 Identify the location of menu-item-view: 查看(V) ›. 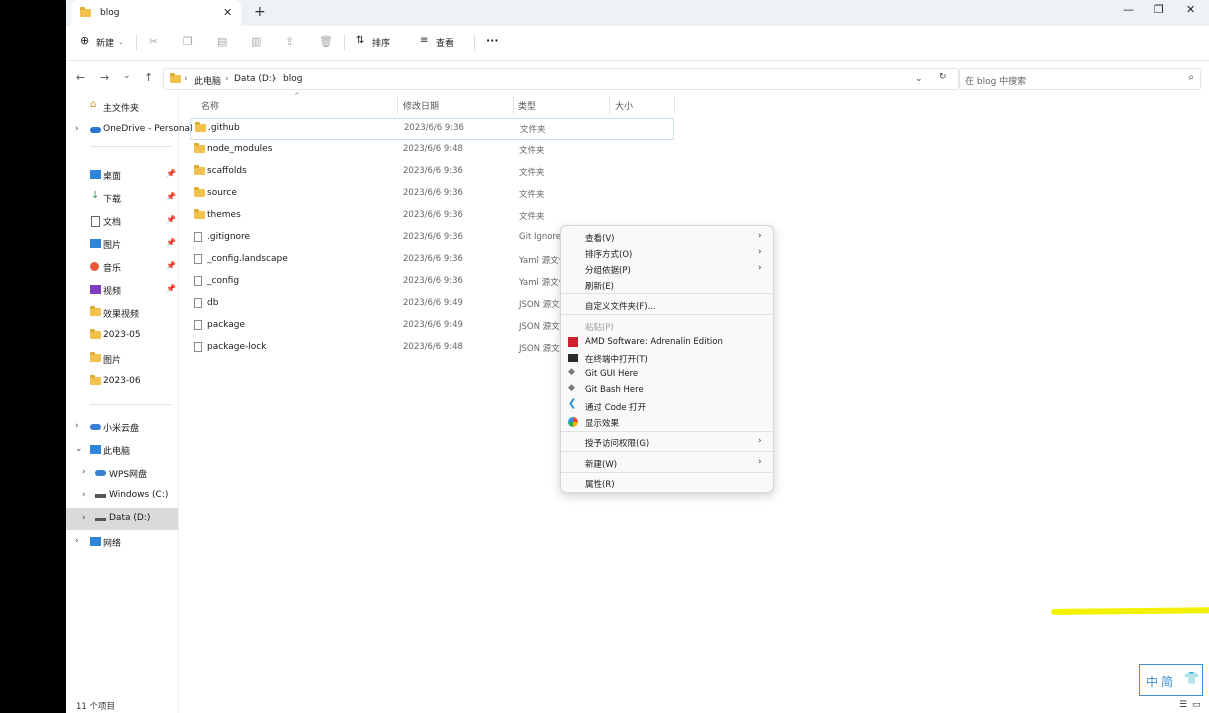
(667, 237).